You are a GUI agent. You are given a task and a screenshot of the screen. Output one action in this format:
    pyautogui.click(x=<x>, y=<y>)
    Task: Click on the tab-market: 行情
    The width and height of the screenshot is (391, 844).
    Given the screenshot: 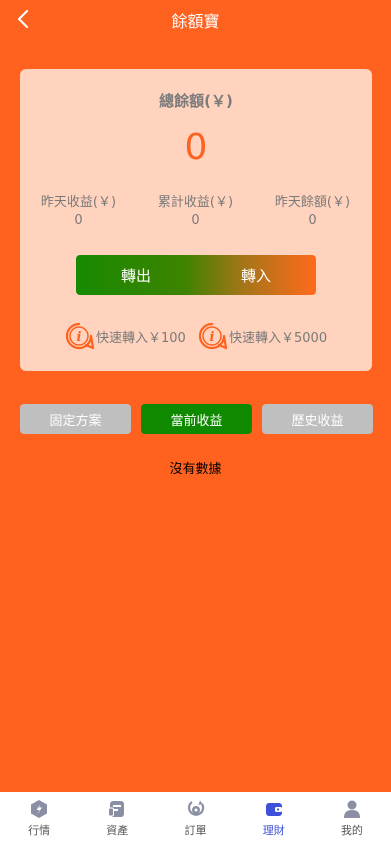 What is the action you would take?
    pyautogui.click(x=39, y=818)
    